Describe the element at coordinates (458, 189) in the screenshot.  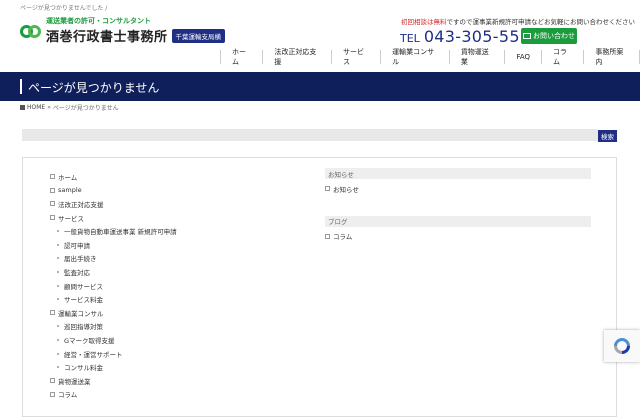
I see `category-item-news: お知らせ` at that location.